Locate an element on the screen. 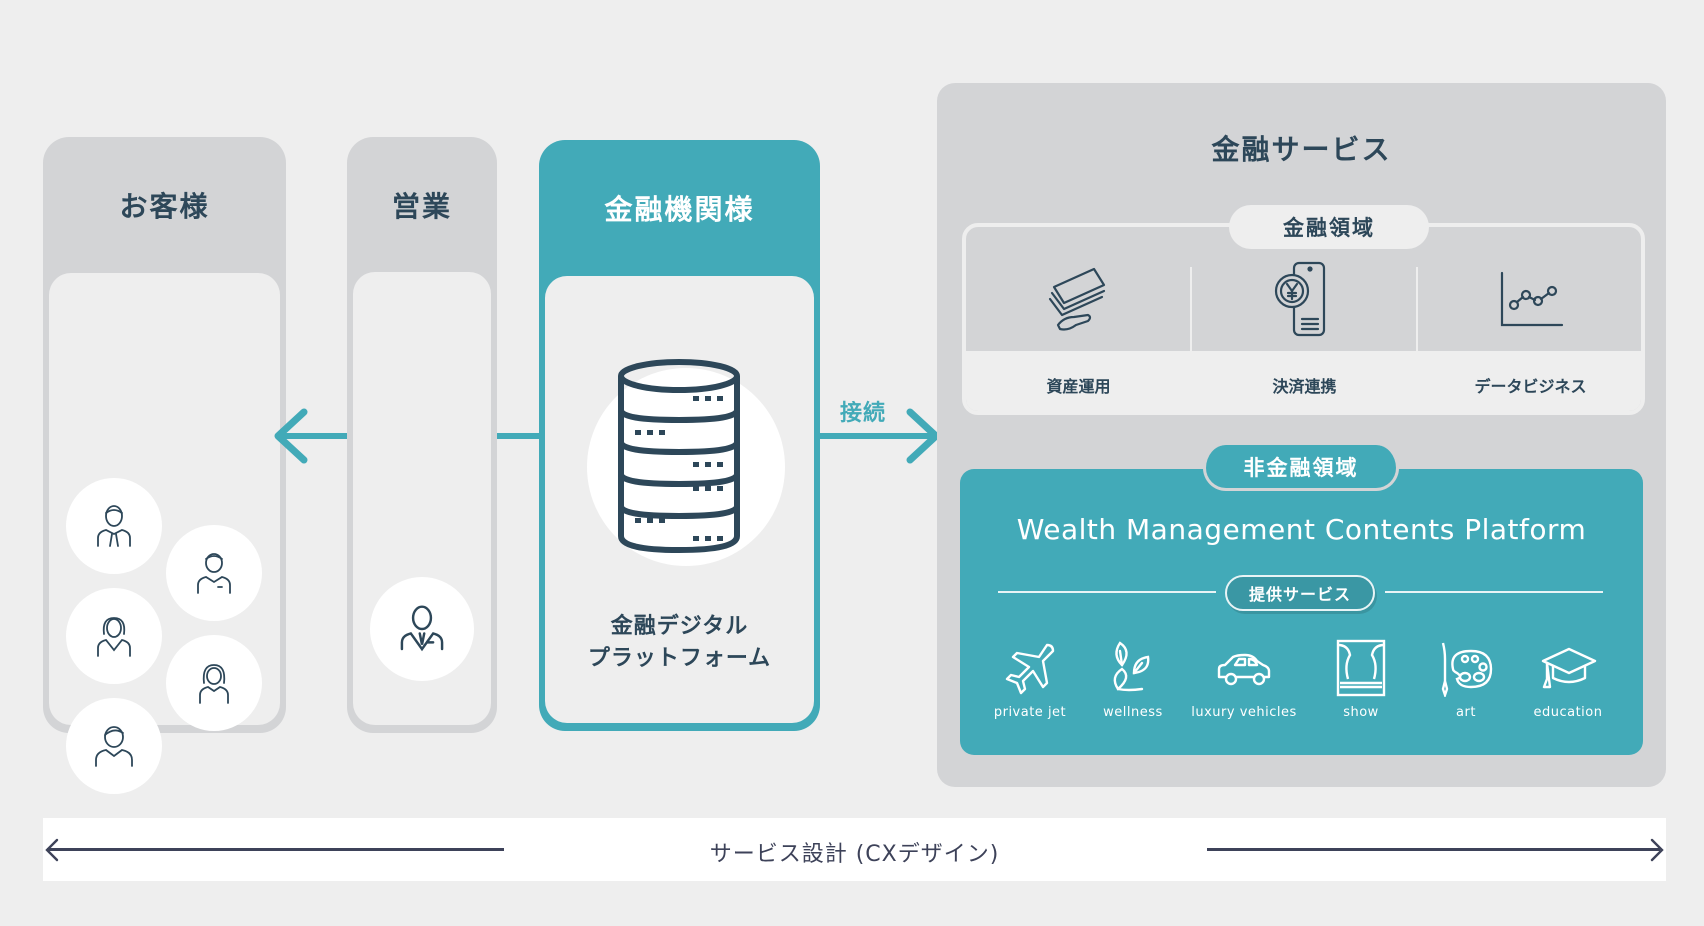 The height and width of the screenshot is (926, 1704). service-label: private jet is located at coordinates (1030, 712).